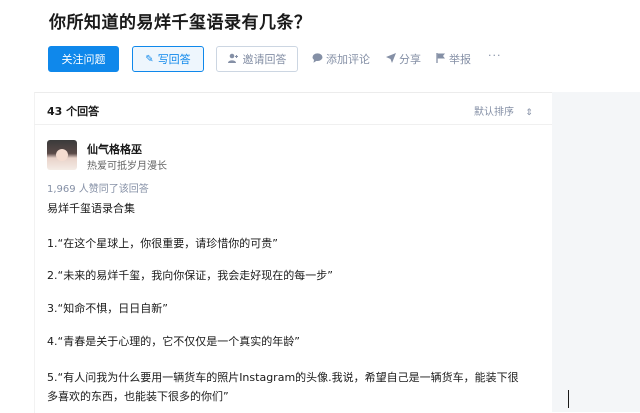  Describe the element at coordinates (441, 59) in the screenshot. I see `flag-icon` at that location.